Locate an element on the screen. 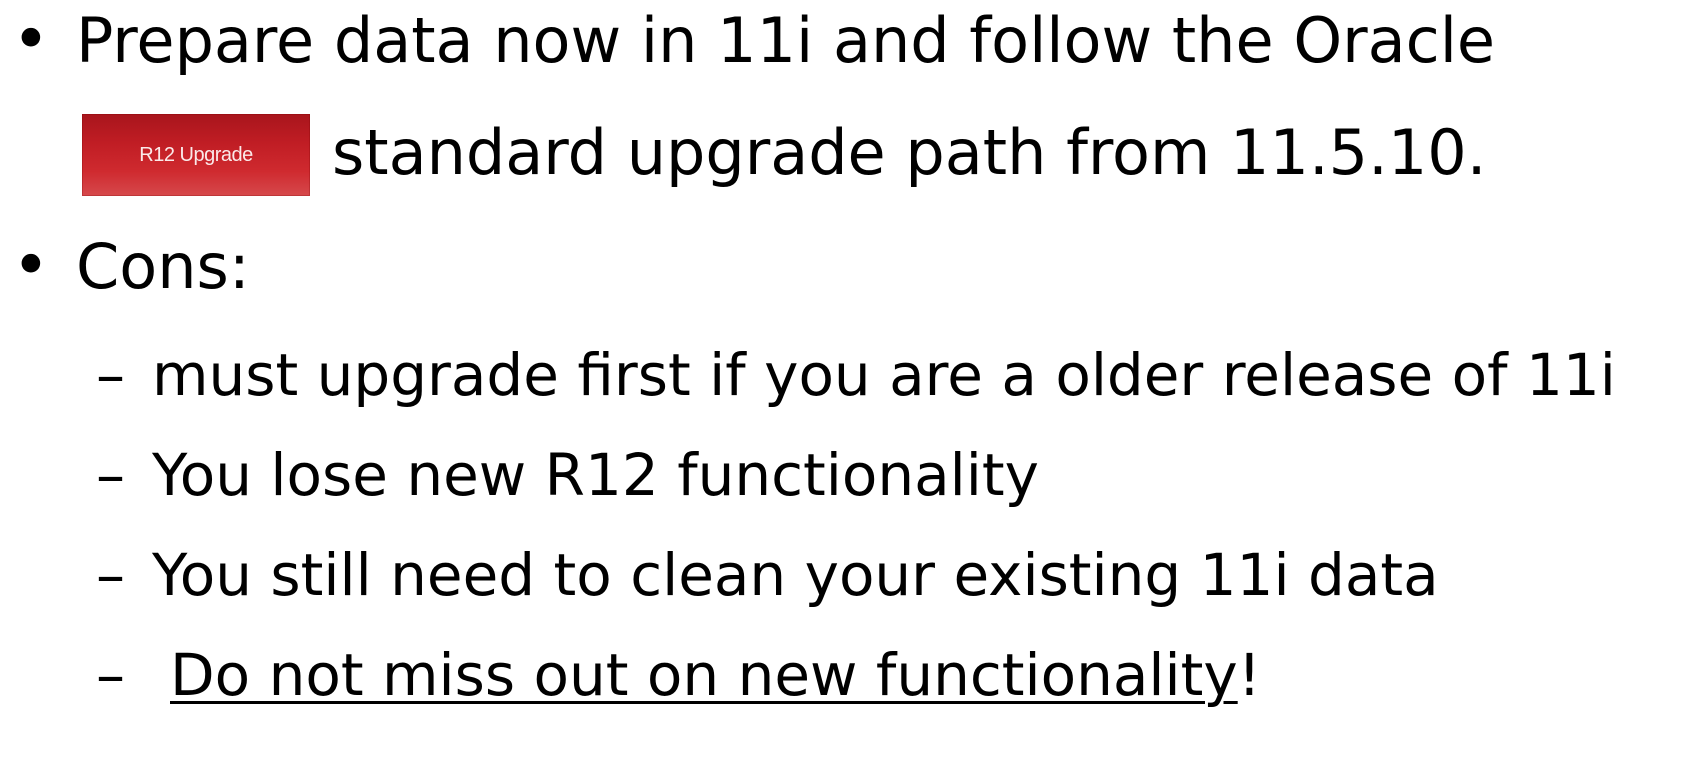 Image resolution: width=1684 pixels, height=758 pixels. sub-item-4: Do not miss out on new functionality! is located at coordinates (715, 675).